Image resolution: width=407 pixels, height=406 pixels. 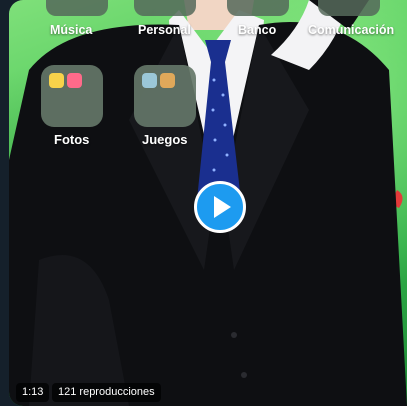 I want to click on view-count-badge: 121 reproducciones, so click(x=106, y=392).